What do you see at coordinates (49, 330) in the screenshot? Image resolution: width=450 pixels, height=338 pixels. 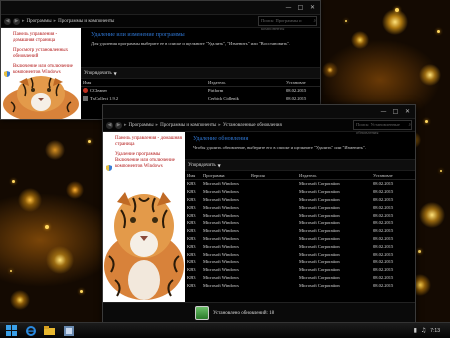 I see `file-explorer-icon` at bounding box center [49, 330].